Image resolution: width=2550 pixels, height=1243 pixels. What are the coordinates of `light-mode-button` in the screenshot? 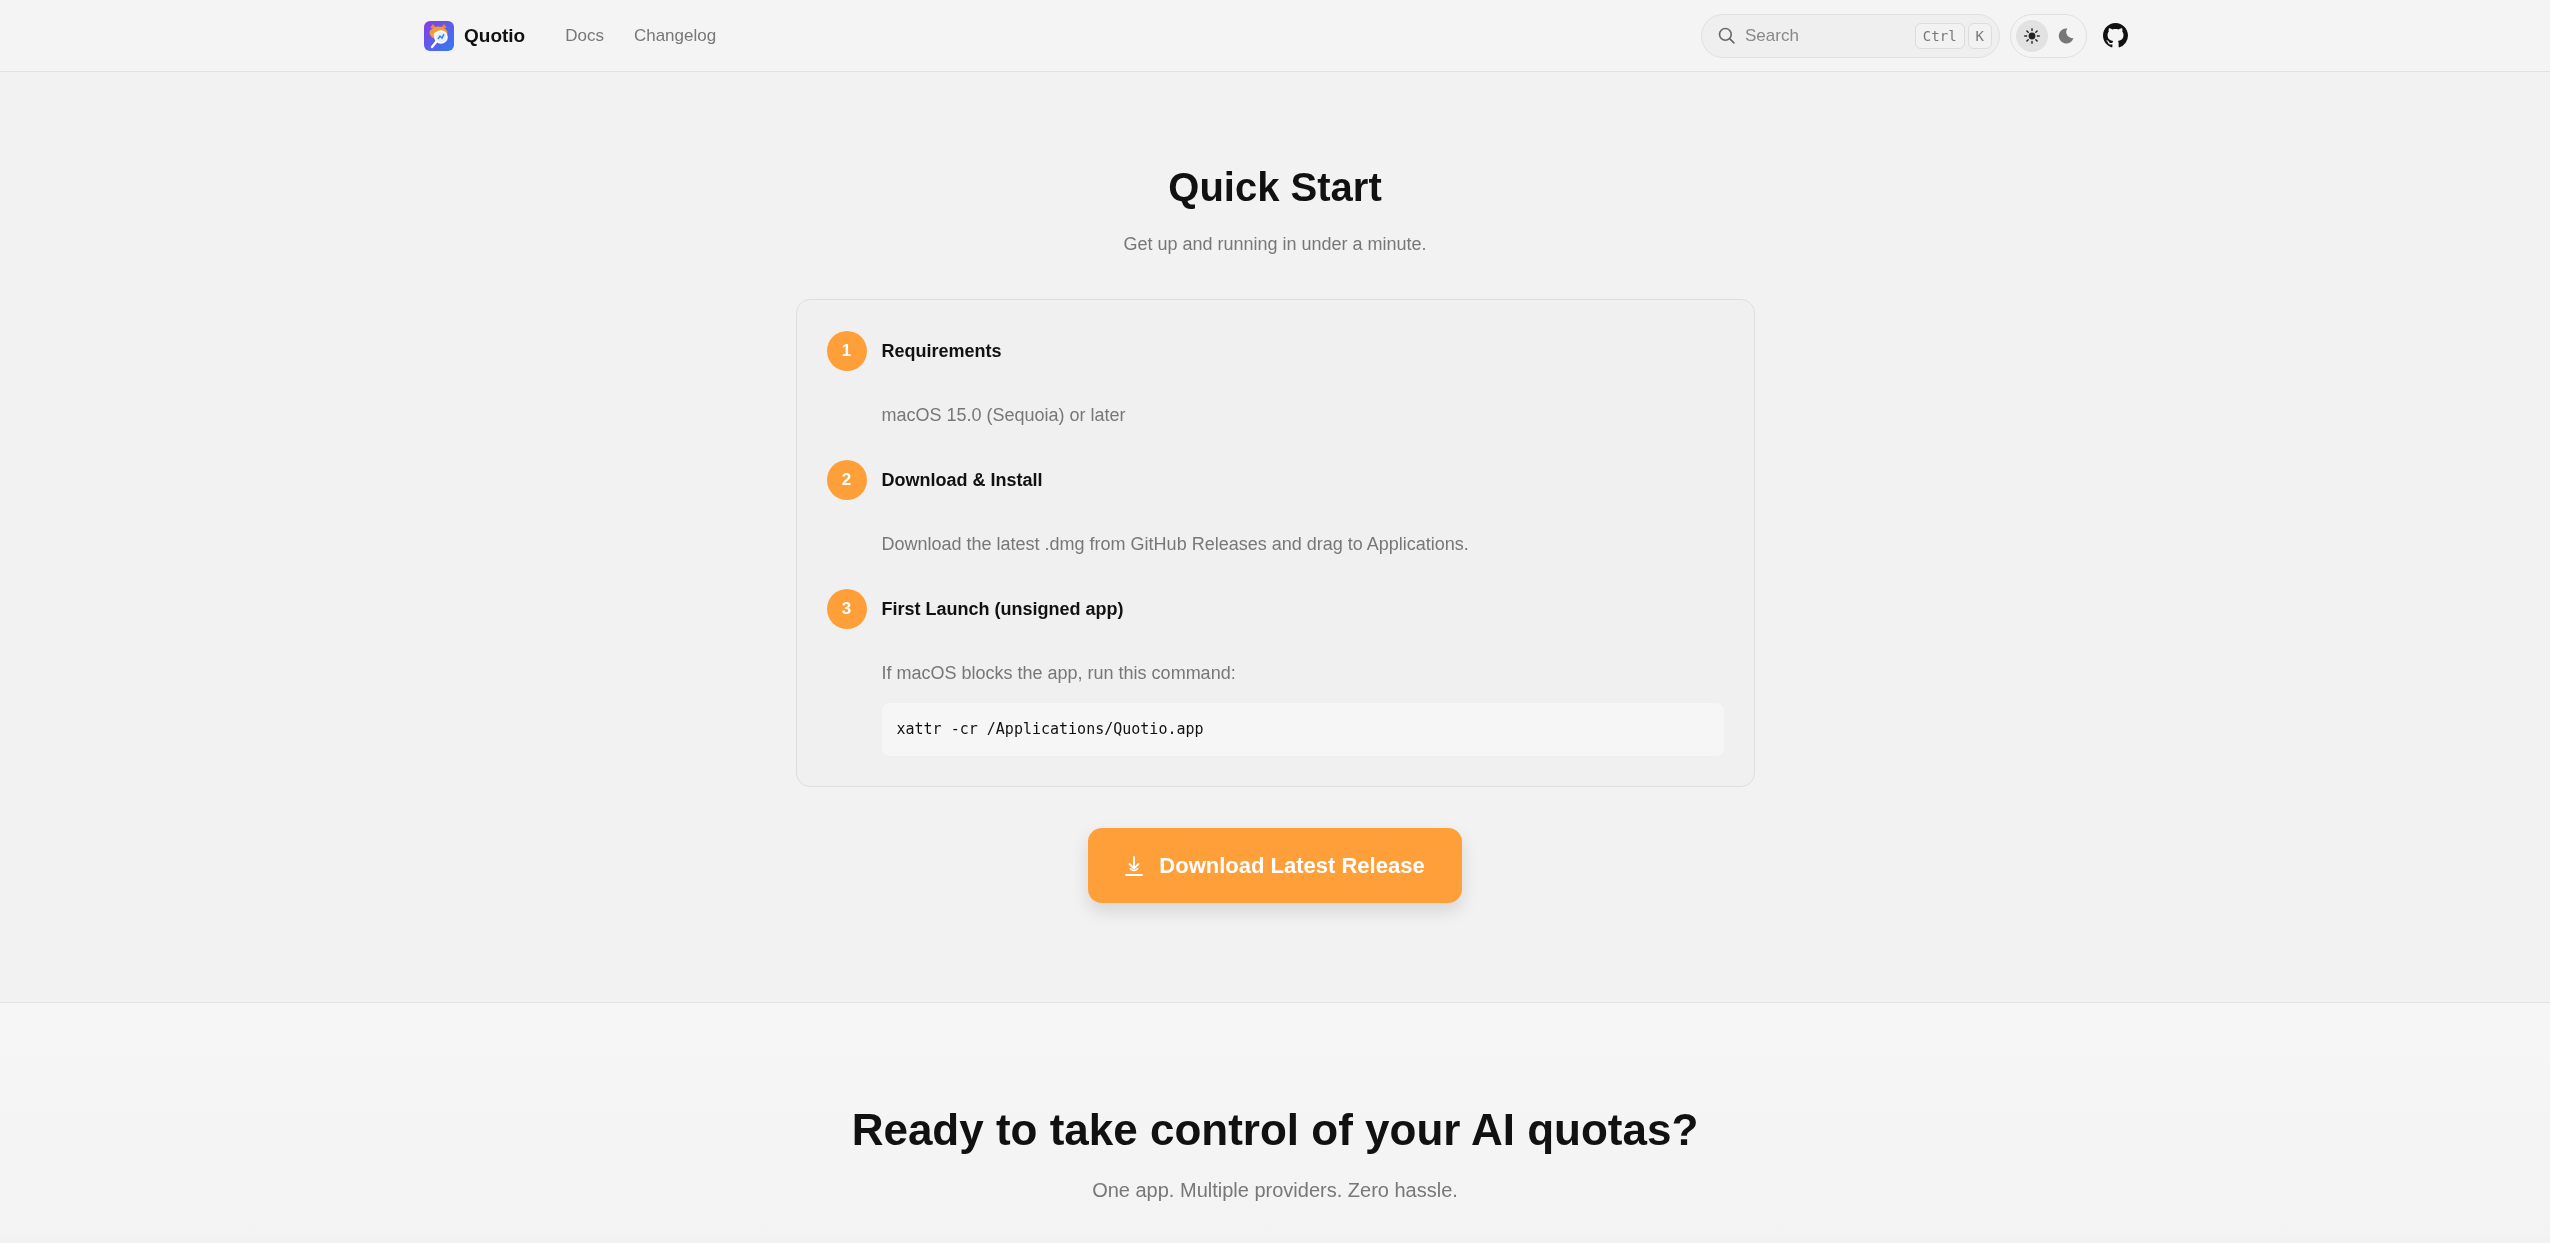 It's located at (2032, 35).